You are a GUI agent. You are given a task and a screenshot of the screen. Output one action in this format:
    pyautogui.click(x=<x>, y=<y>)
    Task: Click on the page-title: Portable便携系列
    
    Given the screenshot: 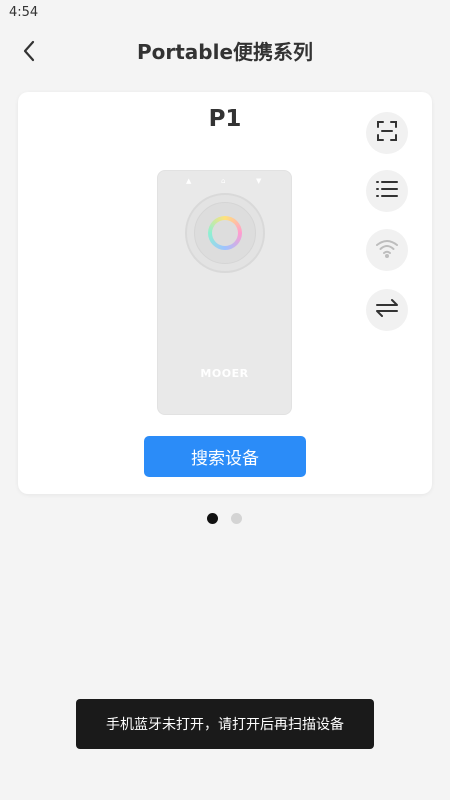 What is the action you would take?
    pyautogui.click(x=225, y=52)
    